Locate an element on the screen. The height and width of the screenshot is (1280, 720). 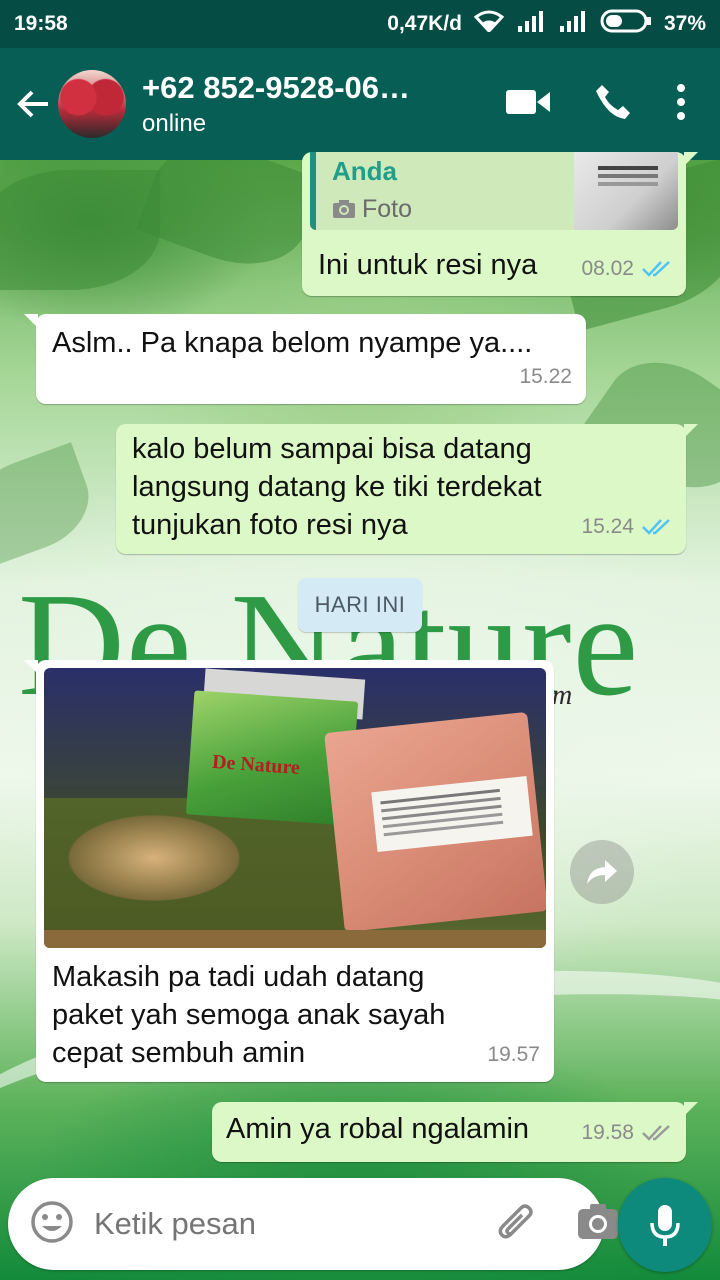
video-call-button is located at coordinates (528, 104).